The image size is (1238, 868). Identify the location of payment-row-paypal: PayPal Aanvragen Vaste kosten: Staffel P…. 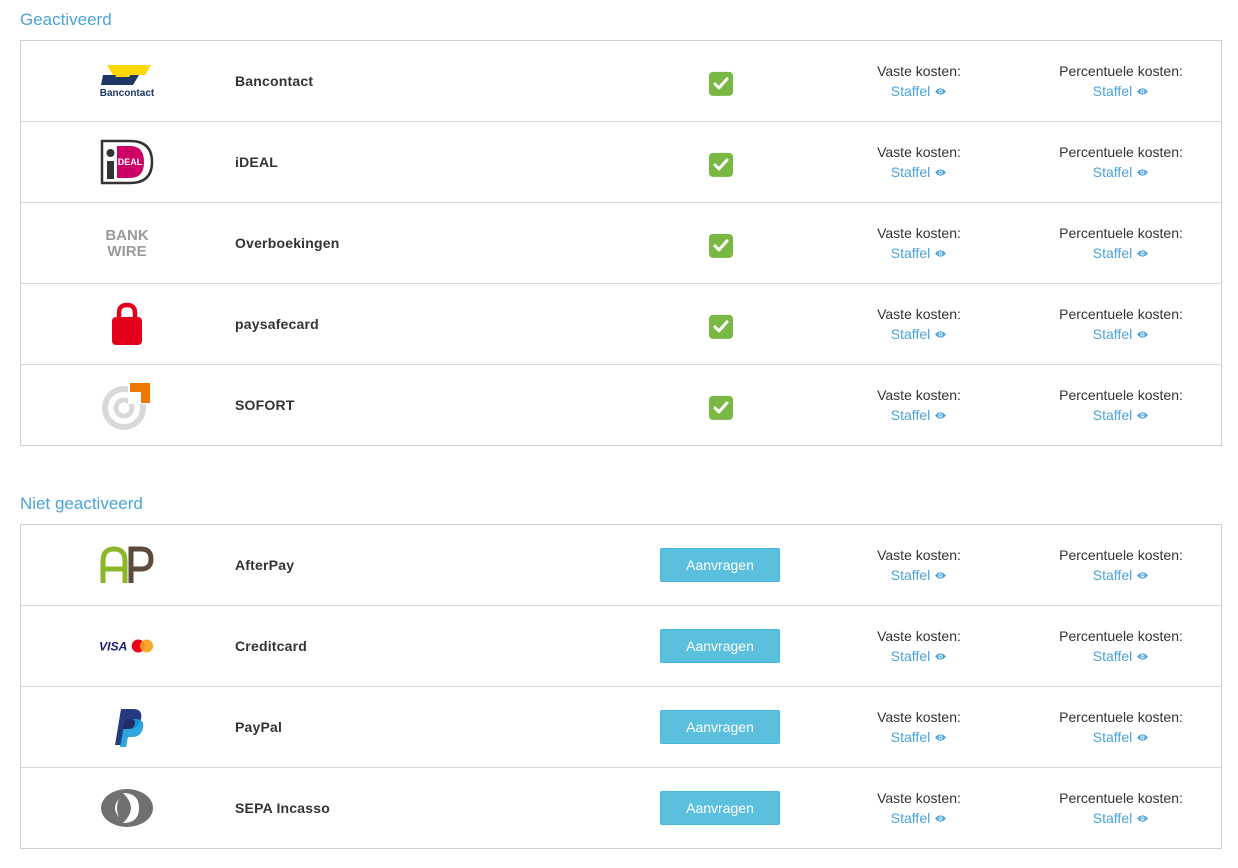
(621, 726).